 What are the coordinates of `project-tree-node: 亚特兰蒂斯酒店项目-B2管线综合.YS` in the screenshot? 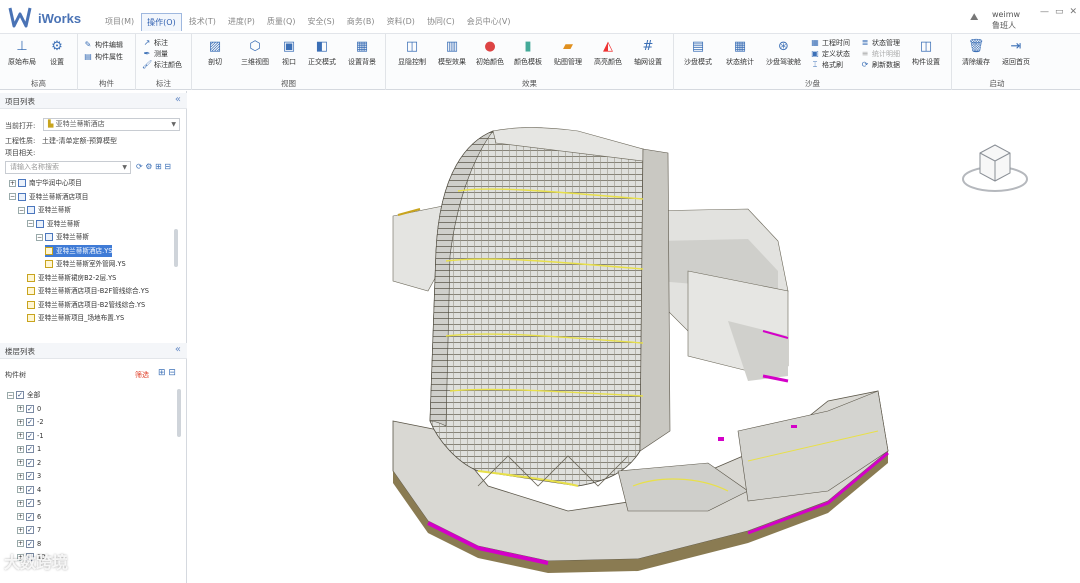 It's located at (86, 305).